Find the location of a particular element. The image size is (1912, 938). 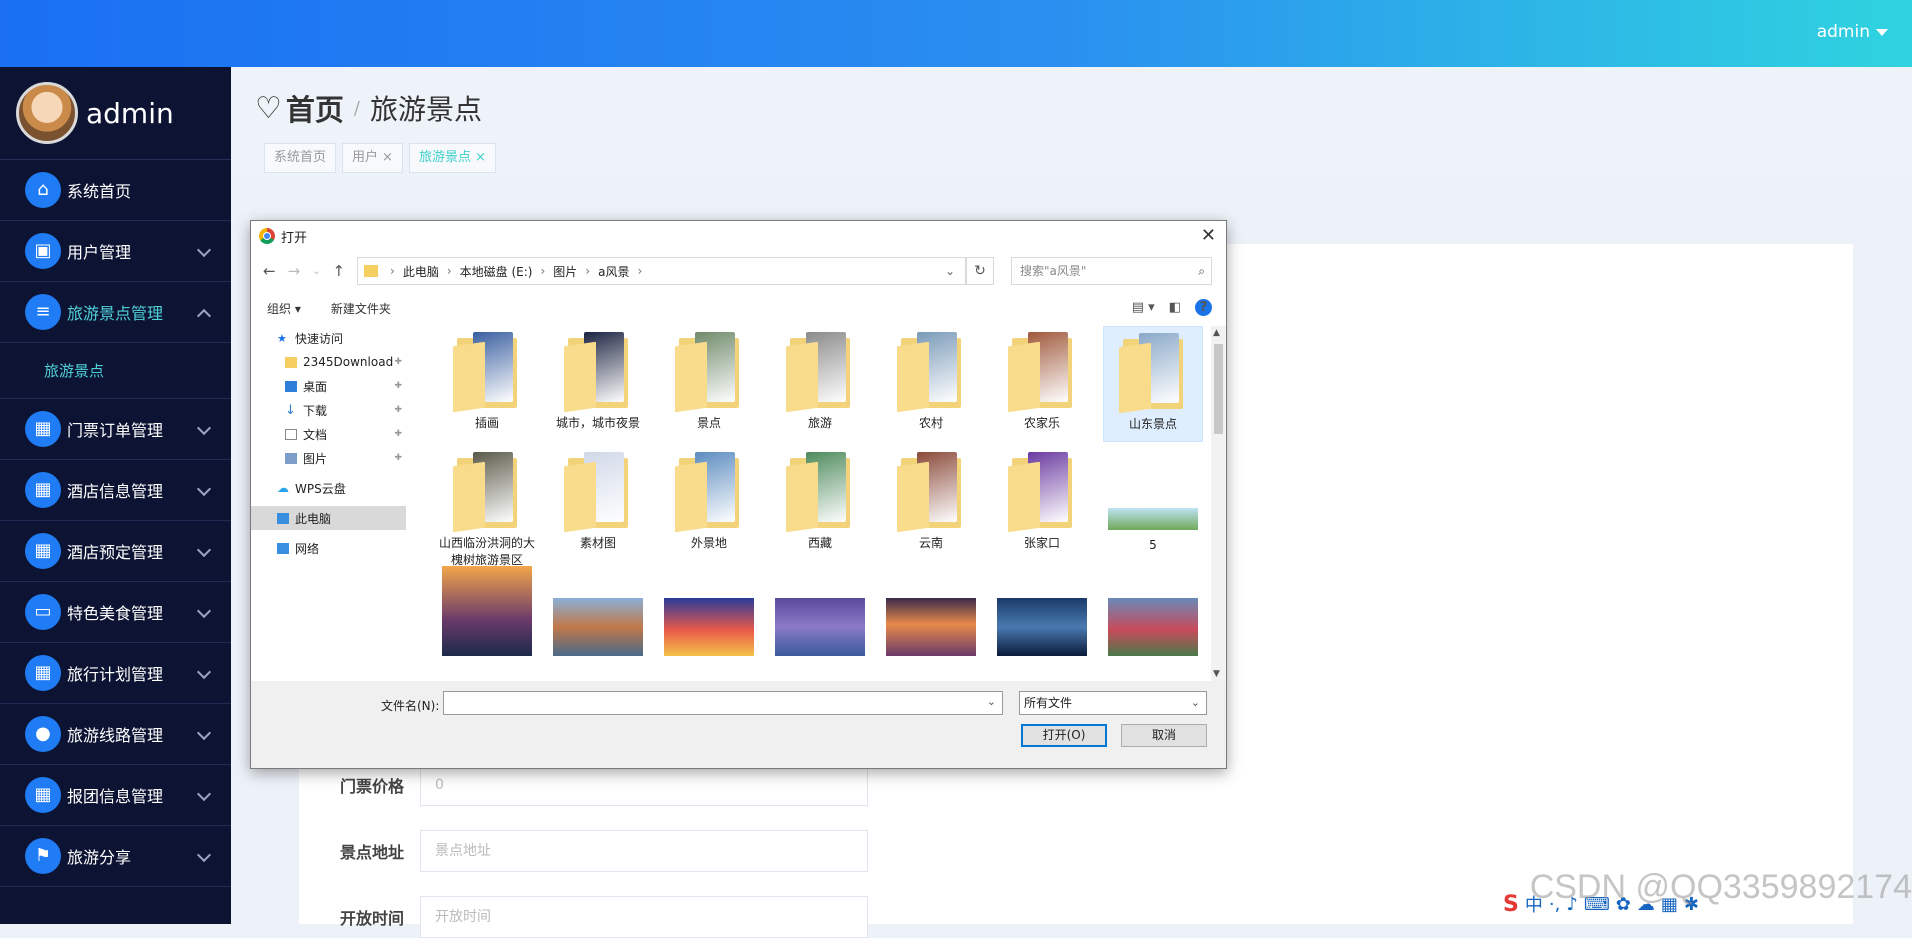

address-input: 景点地址 is located at coordinates (644, 851).